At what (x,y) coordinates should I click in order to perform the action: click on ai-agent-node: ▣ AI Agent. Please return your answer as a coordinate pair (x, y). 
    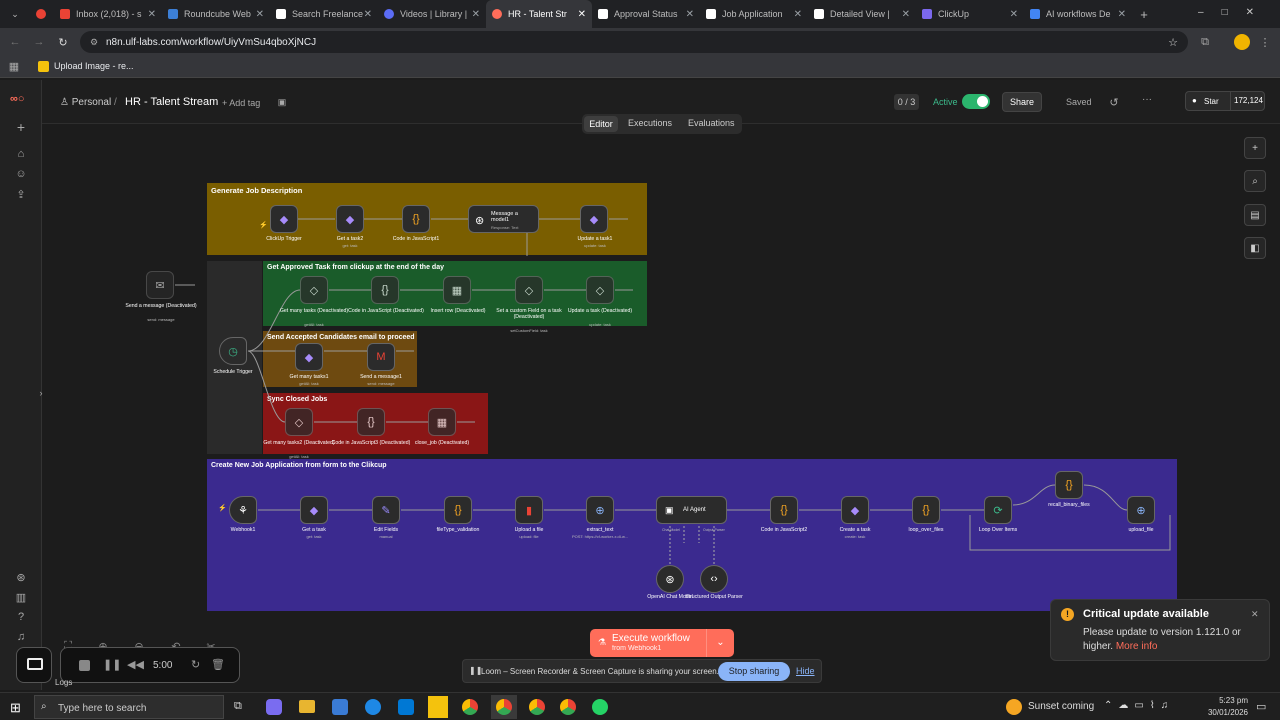
    Looking at the image, I should click on (691, 510).